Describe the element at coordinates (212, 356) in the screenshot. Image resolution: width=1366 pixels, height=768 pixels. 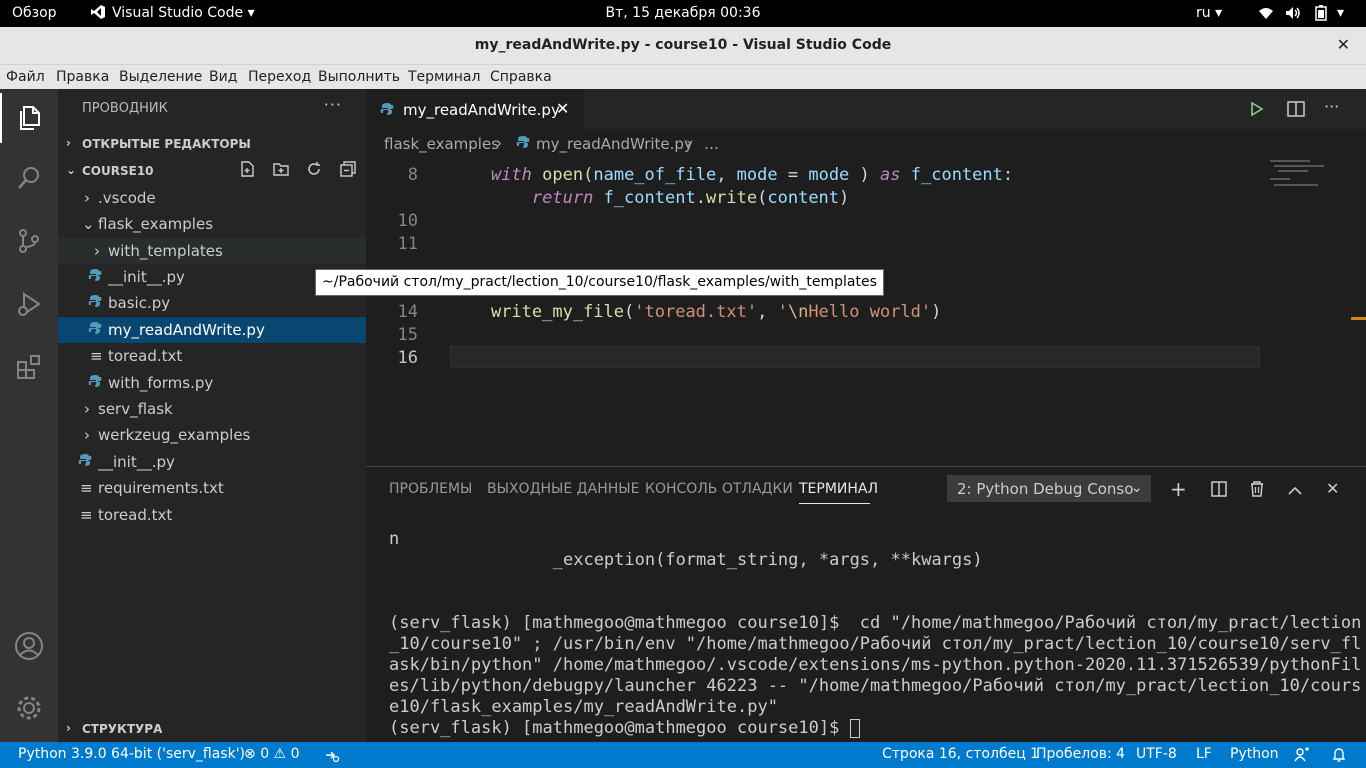
I see `tree-file-toread-txt: ≡ toread.txt` at that location.